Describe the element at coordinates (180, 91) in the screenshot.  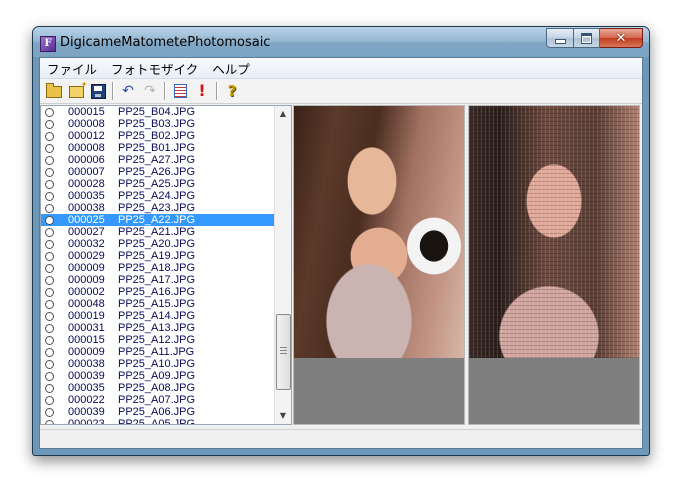
I see `list-button` at that location.